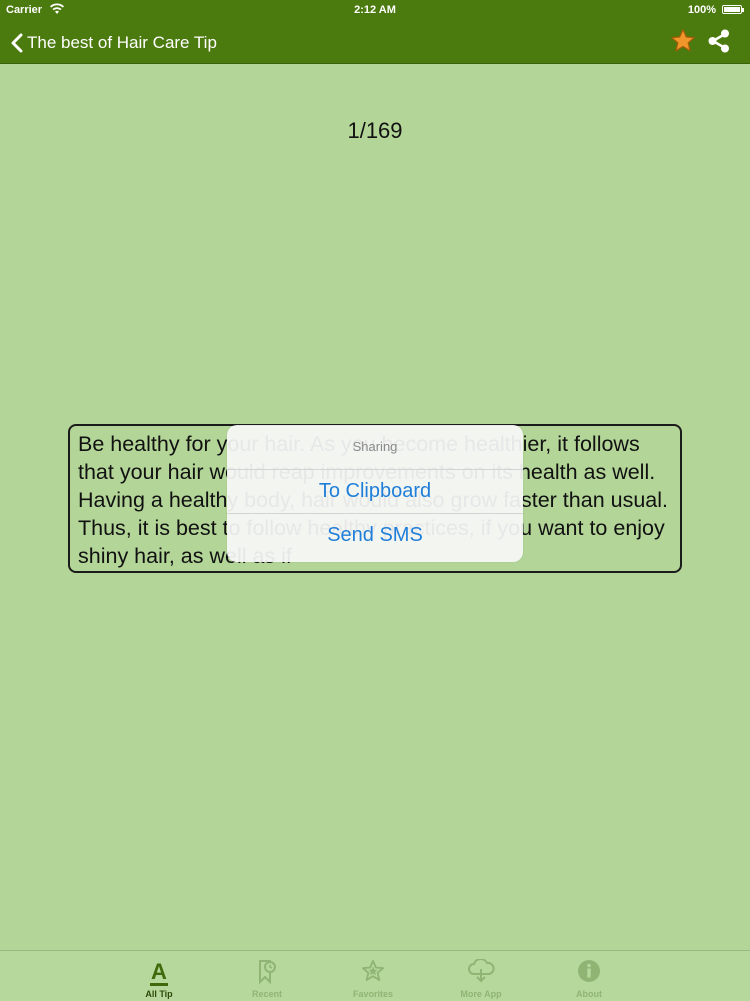 The width and height of the screenshot is (750, 1001). What do you see at coordinates (589, 973) in the screenshot?
I see `info-icon` at bounding box center [589, 973].